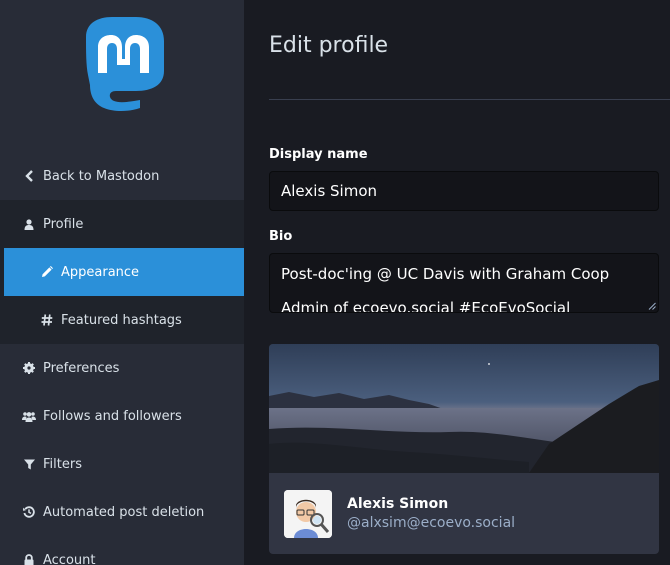 The height and width of the screenshot is (565, 670). What do you see at coordinates (122, 464) in the screenshot?
I see `sidebar-item-filters: Filters` at bounding box center [122, 464].